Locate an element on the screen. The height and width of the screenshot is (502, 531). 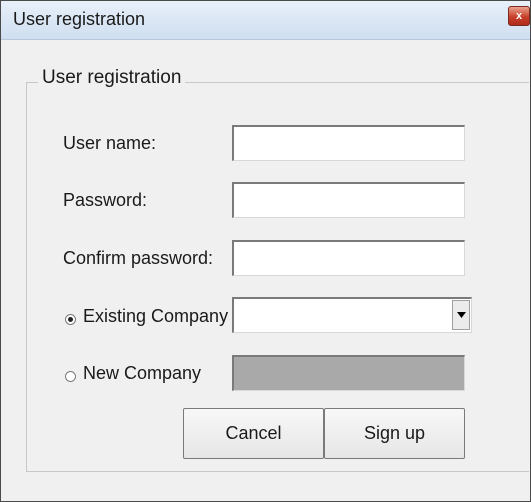
password-input is located at coordinates (348, 200).